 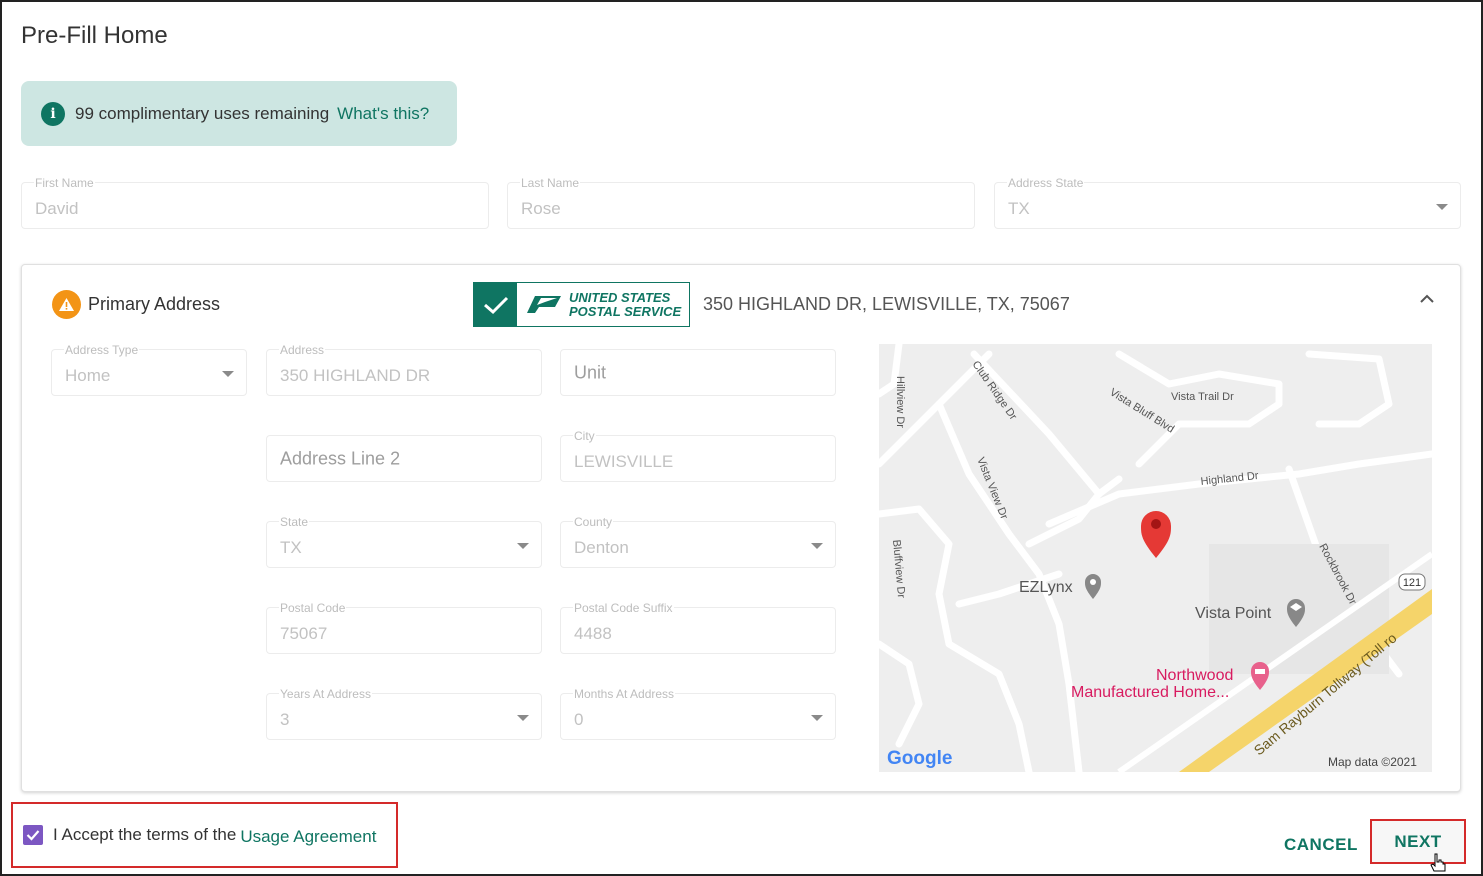 I want to click on first-name-label: First Name, so click(x=64, y=183).